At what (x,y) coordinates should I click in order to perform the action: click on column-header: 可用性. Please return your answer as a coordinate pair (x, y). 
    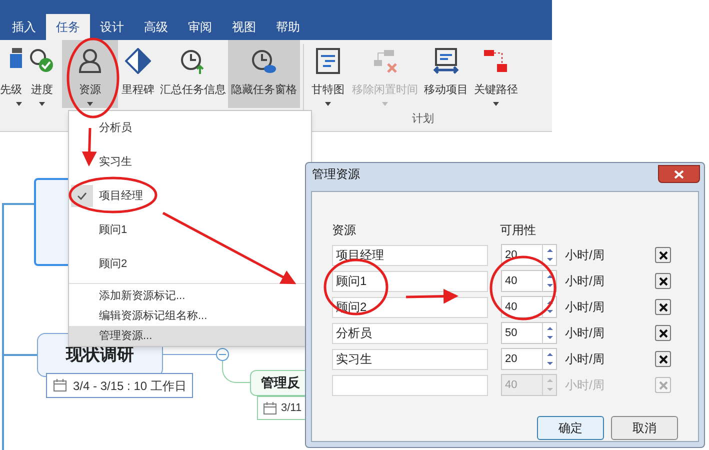
    Looking at the image, I should click on (518, 230).